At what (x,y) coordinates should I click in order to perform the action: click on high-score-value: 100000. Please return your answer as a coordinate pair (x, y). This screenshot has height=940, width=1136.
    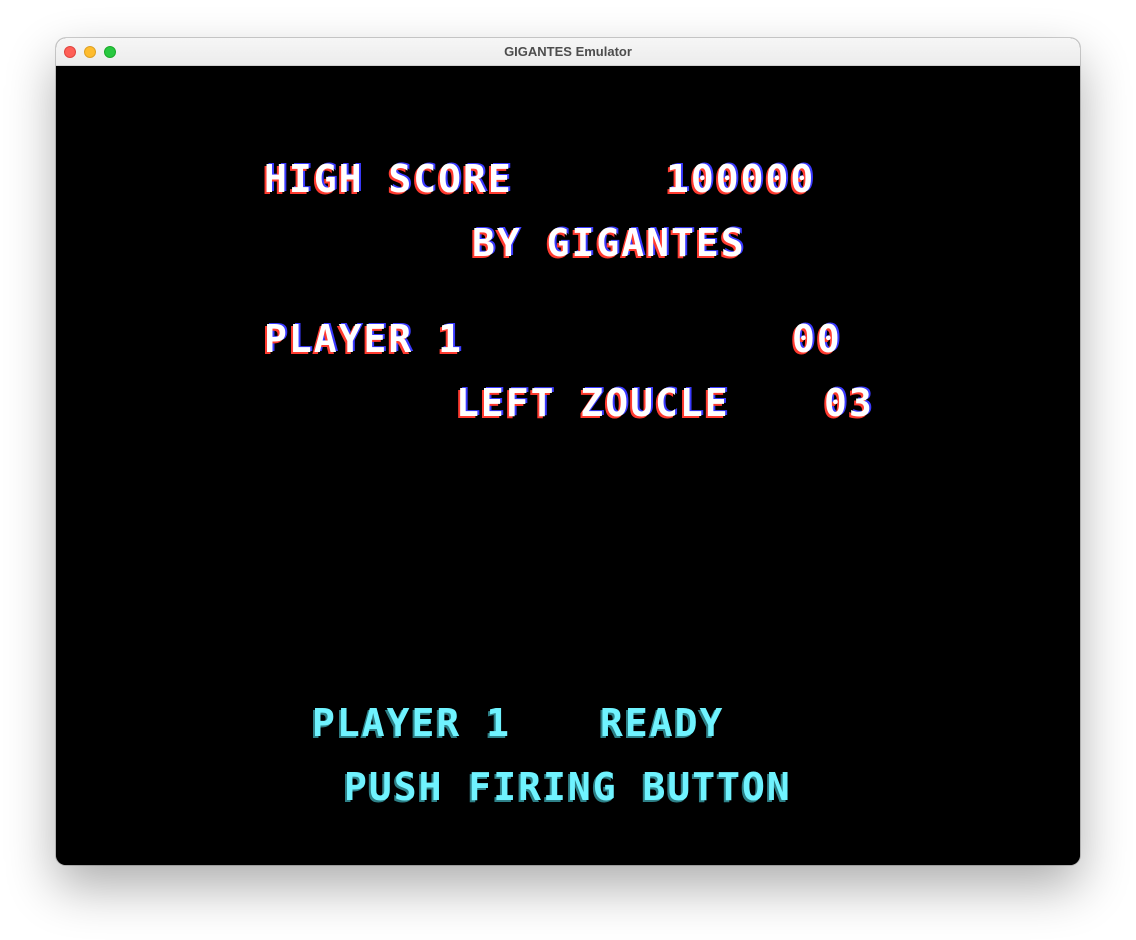
    Looking at the image, I should click on (741, 179).